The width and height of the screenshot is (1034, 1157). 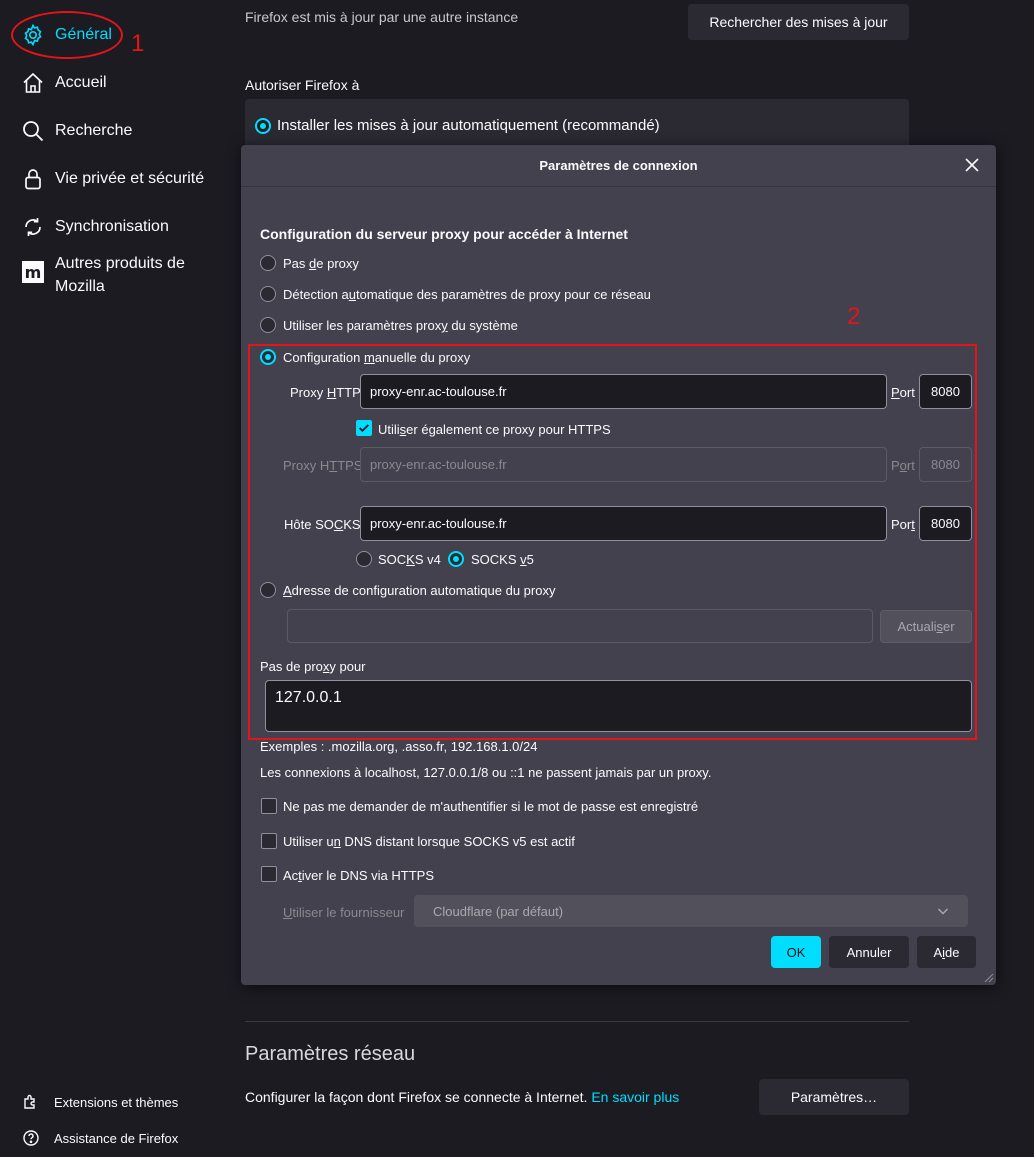 What do you see at coordinates (623, 523) in the screenshot?
I see `socks-host-input: proxy-enr.ac-toulouse.fr` at bounding box center [623, 523].